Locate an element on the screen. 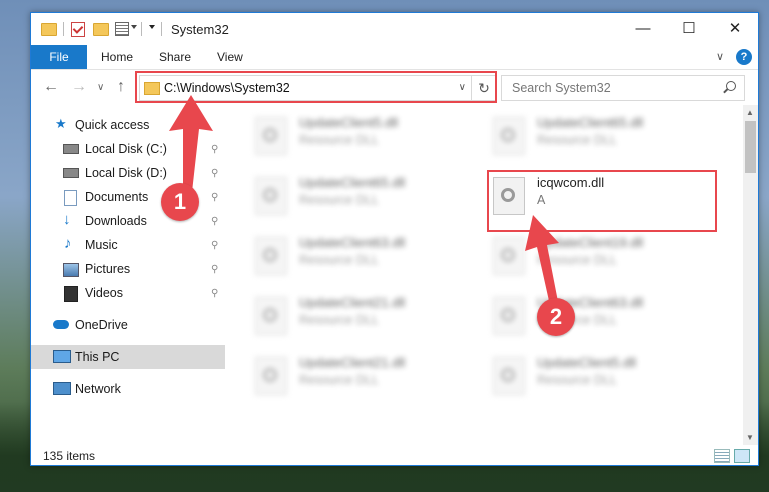 Image resolution: width=769 pixels, height=492 pixels. sidebar-item-network: Network is located at coordinates (128, 389).